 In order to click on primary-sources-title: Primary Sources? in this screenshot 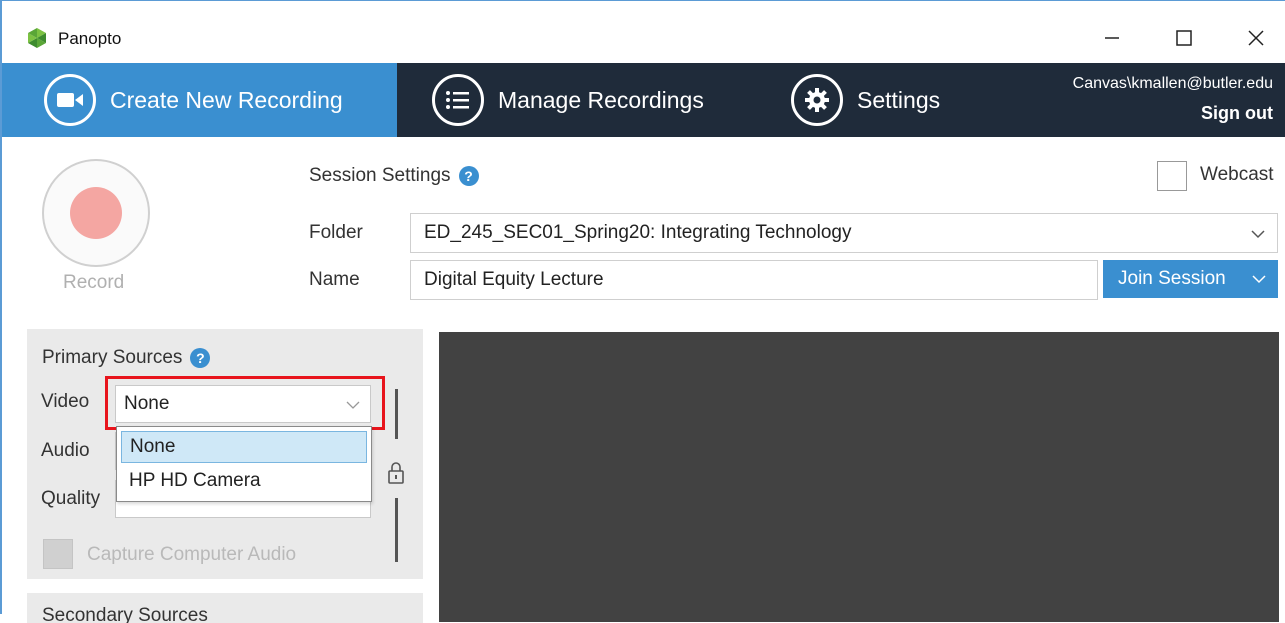, I will do `click(126, 358)`.